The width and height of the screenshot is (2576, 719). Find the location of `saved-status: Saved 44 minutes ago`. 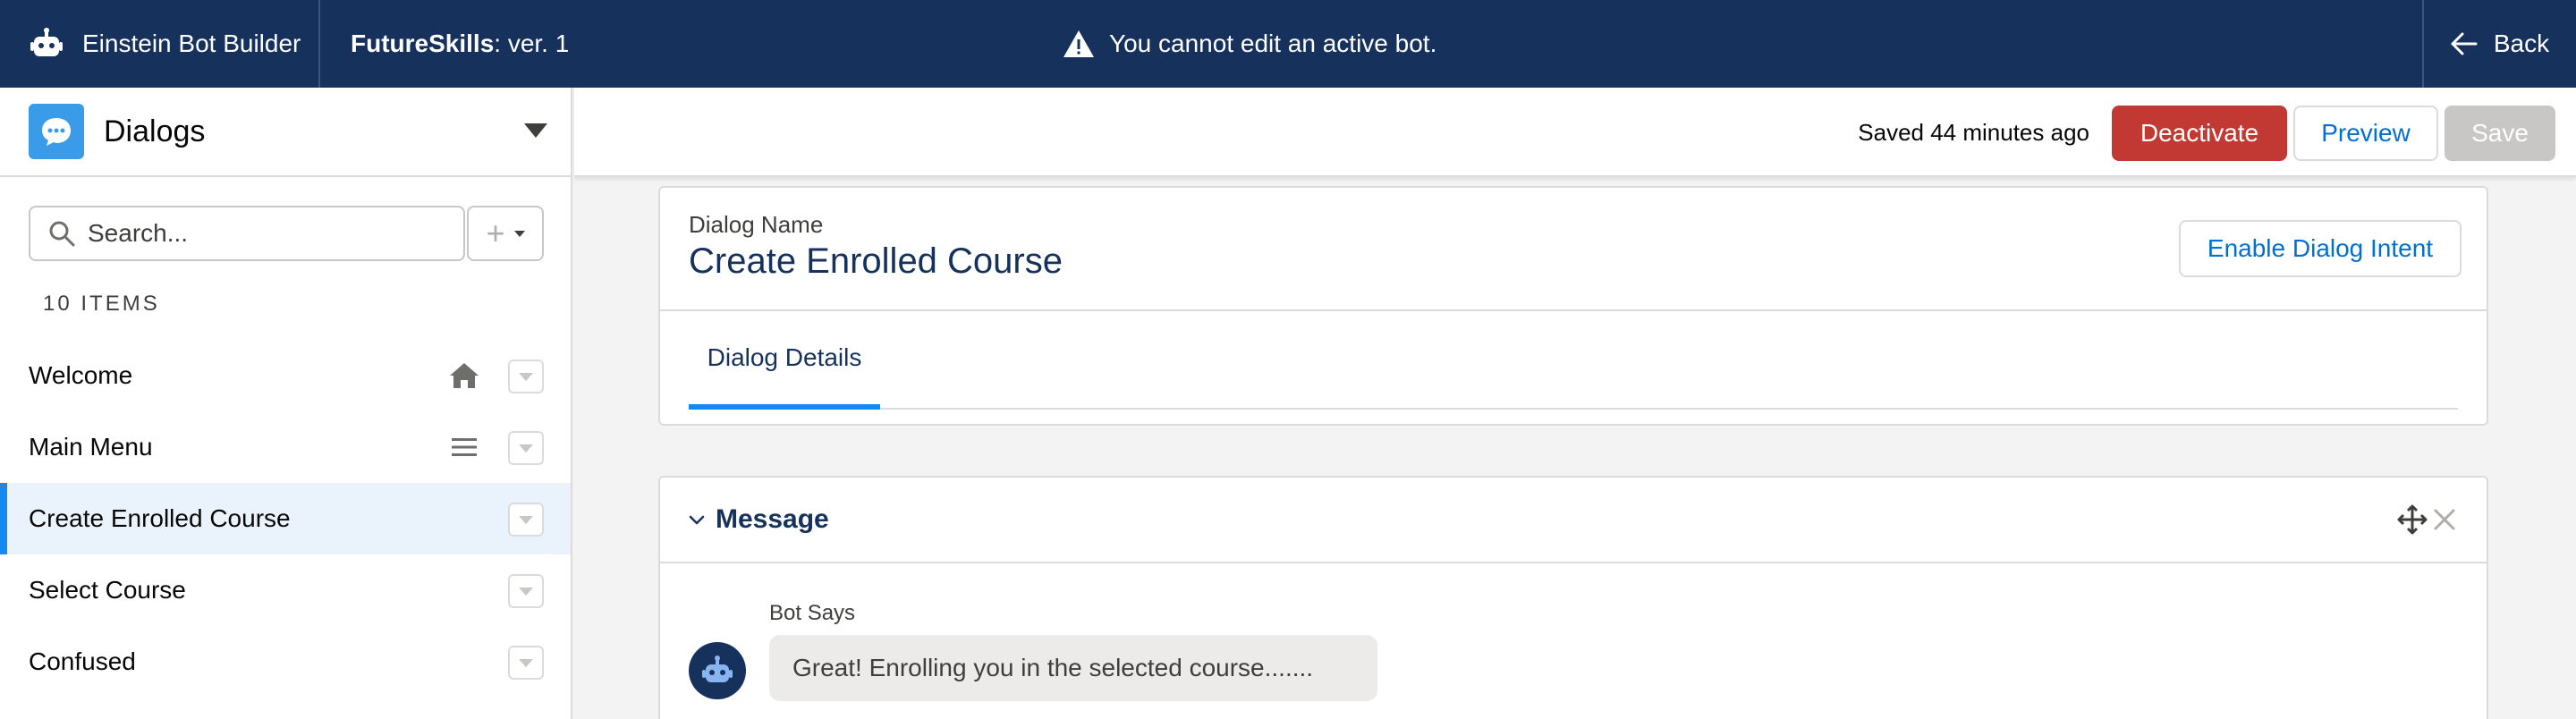

saved-status: Saved 44 minutes ago is located at coordinates (1973, 132).